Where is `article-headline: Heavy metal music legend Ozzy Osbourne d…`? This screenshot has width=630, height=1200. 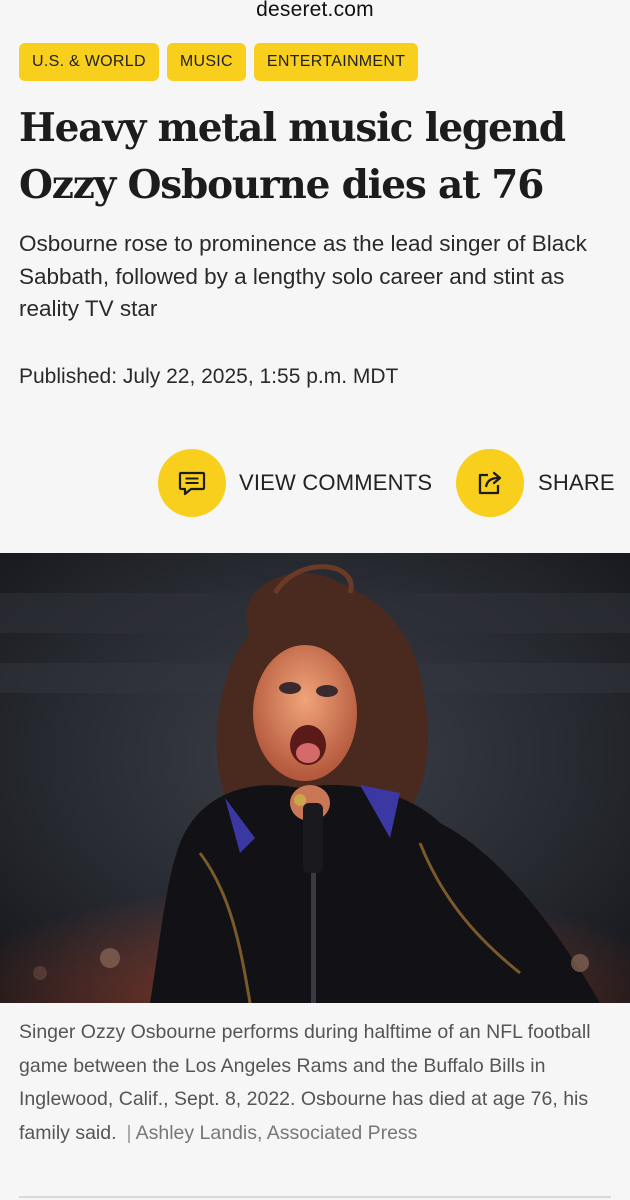
article-headline: Heavy metal music legend Ozzy Osbourne d… is located at coordinates (314, 157).